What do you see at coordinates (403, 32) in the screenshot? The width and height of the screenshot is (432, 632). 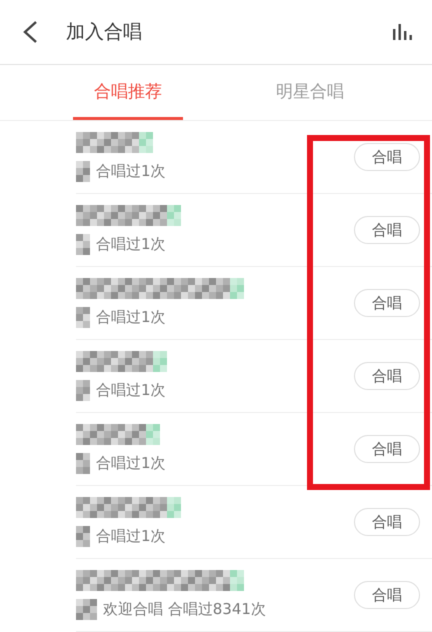 I see `equalizer-icon` at bounding box center [403, 32].